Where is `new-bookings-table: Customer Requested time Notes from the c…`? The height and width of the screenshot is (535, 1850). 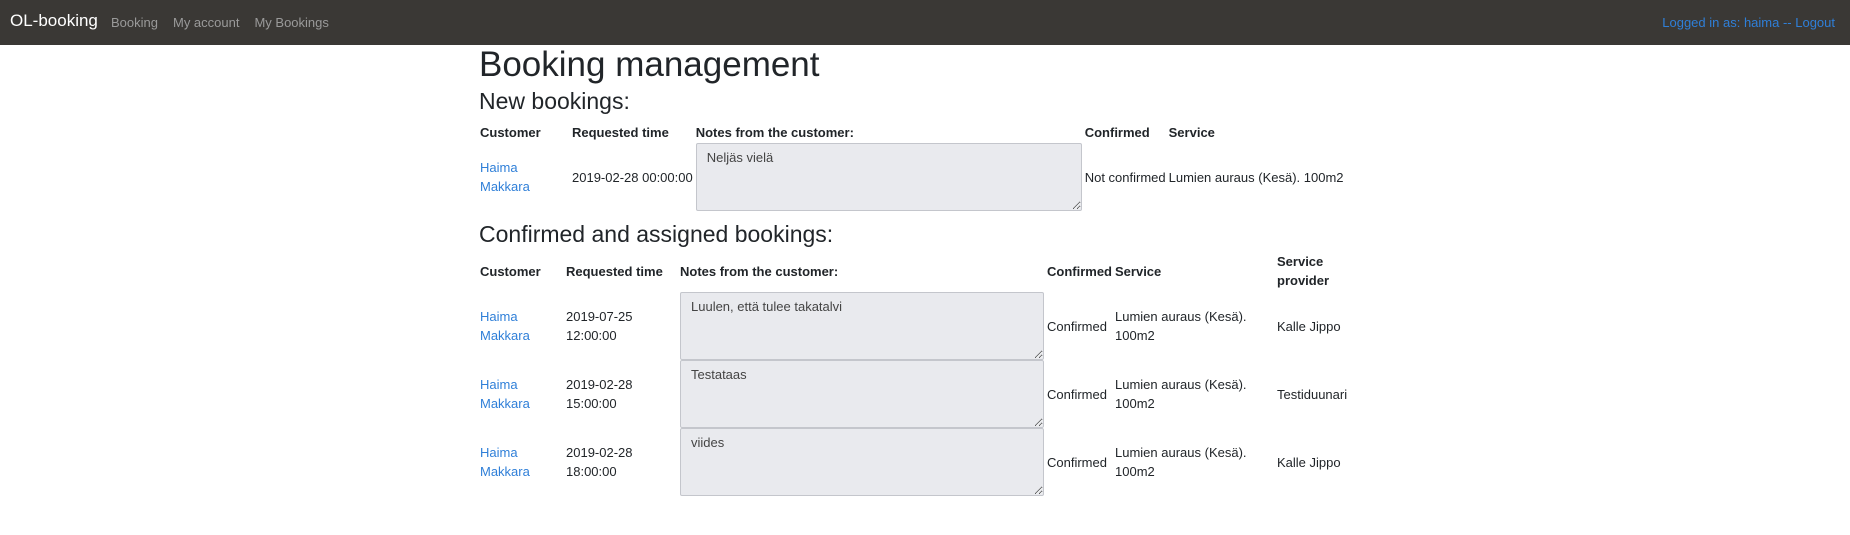 new-bookings-table: Customer Requested time Notes from the c… is located at coordinates (912, 166).